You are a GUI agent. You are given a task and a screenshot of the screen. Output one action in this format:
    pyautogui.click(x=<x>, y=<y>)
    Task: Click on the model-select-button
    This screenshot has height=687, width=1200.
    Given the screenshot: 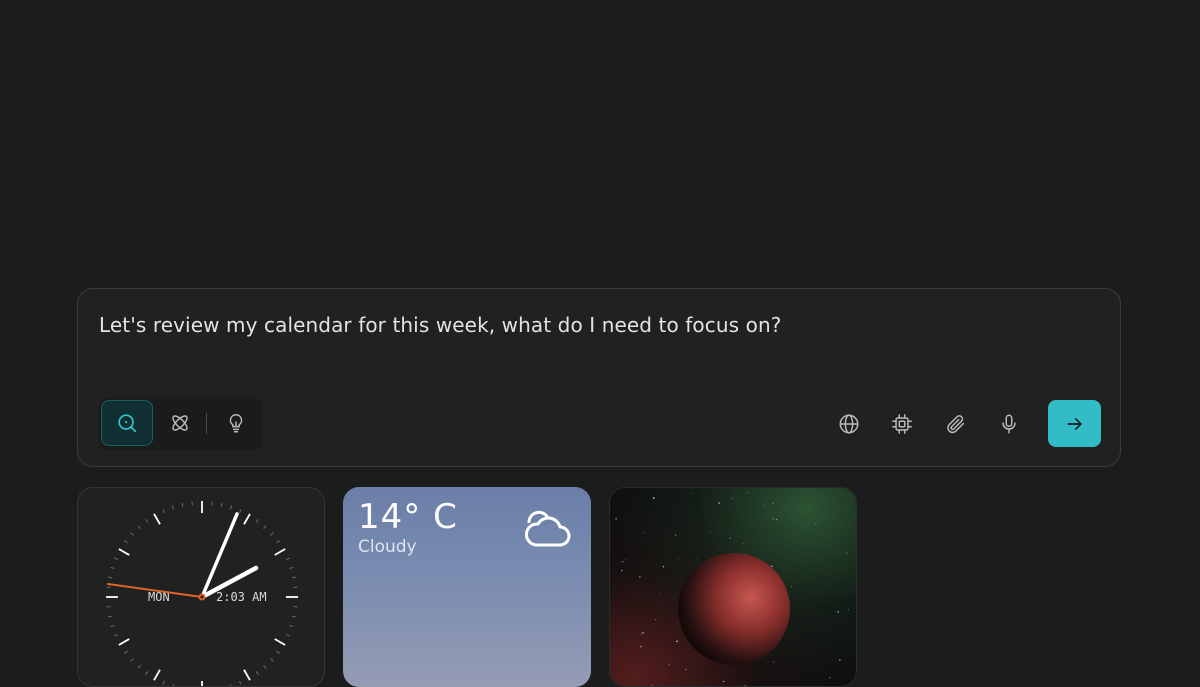 What is the action you would take?
    pyautogui.click(x=902, y=424)
    